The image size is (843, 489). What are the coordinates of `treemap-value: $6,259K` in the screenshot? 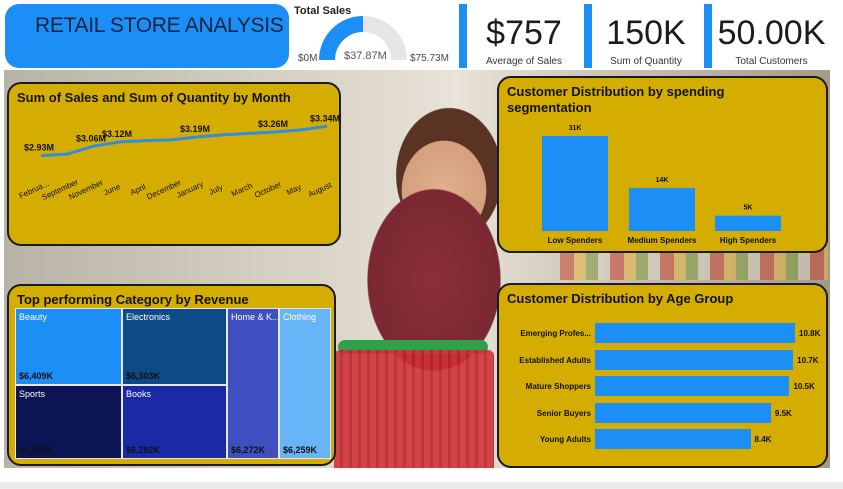 It's located at (300, 450).